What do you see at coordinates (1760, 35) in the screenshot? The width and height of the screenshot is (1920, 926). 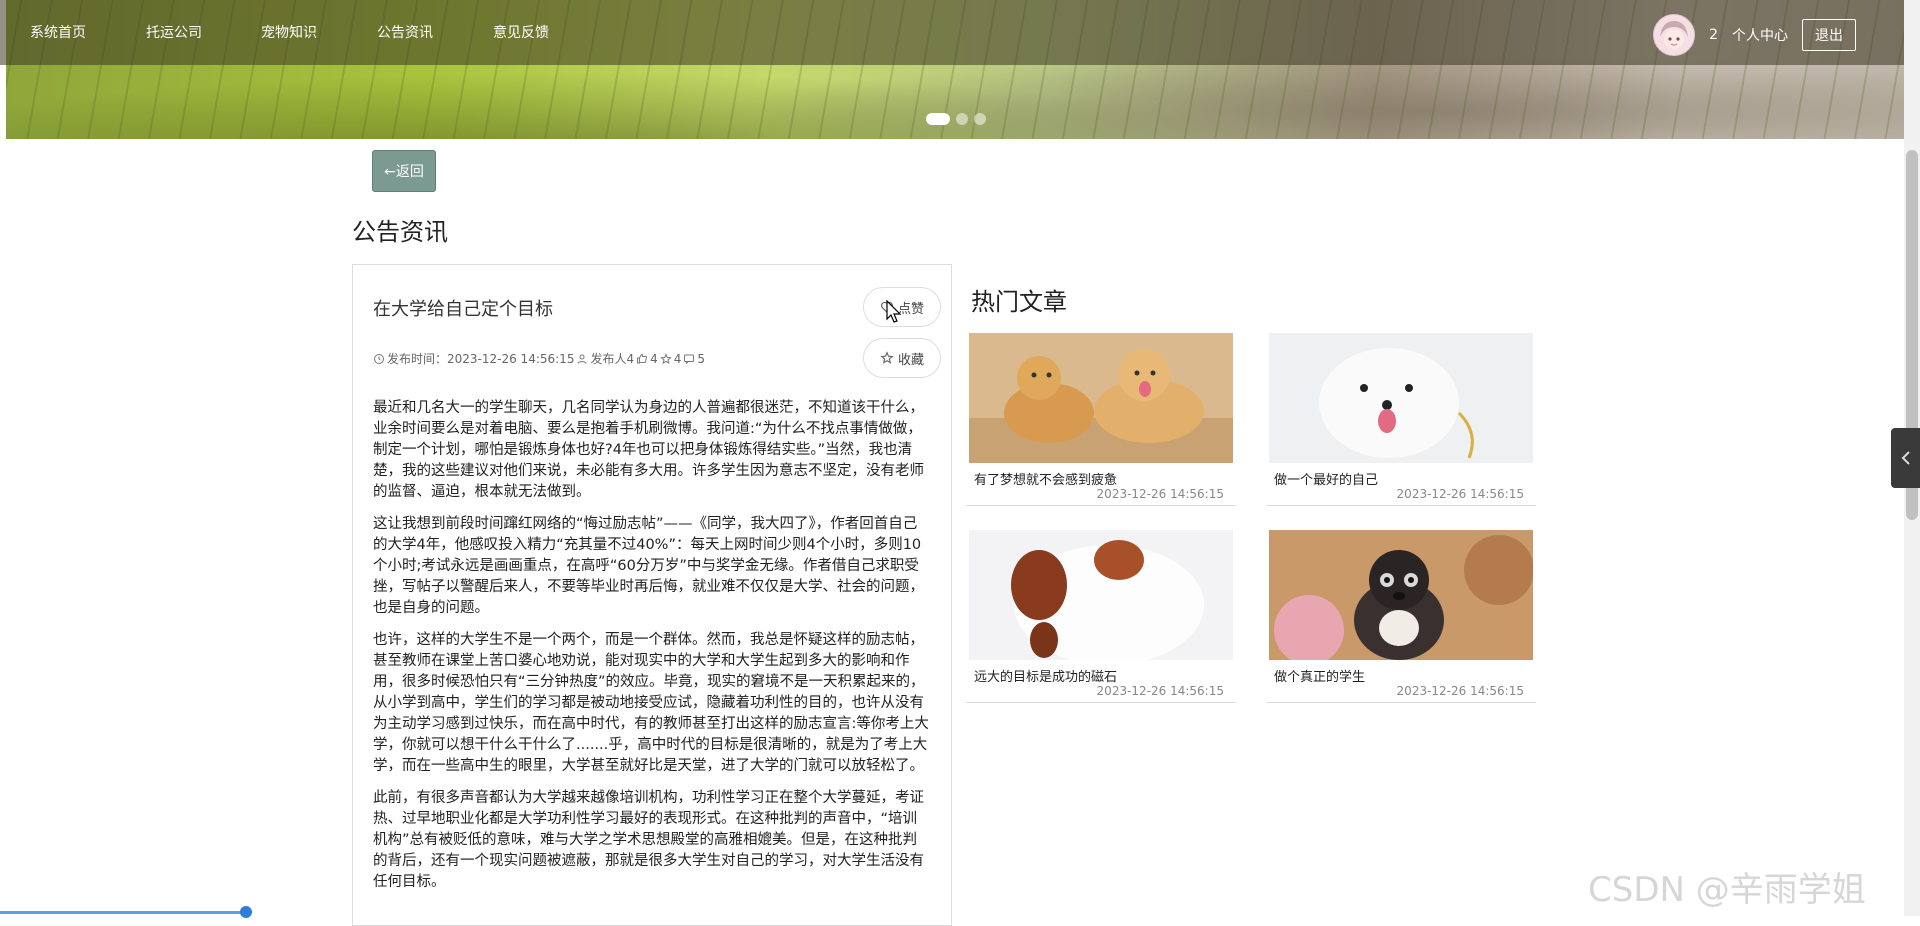 I see `user-center-link: 个人中心` at bounding box center [1760, 35].